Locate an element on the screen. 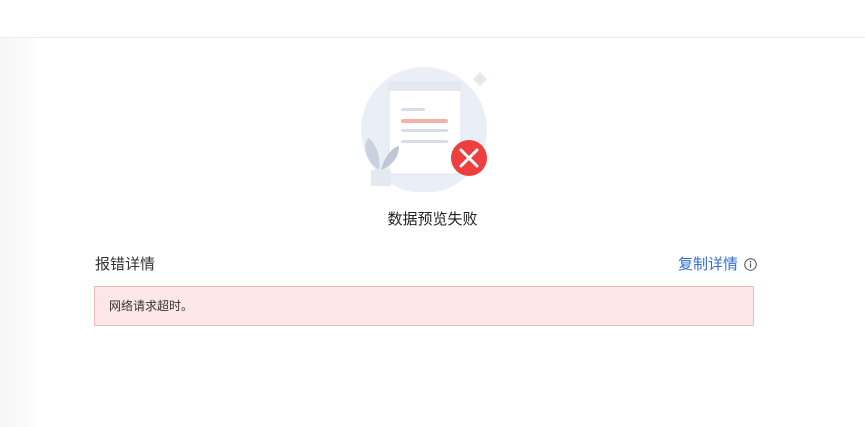 The height and width of the screenshot is (427, 865). preview-failed-illustration is located at coordinates (424, 129).